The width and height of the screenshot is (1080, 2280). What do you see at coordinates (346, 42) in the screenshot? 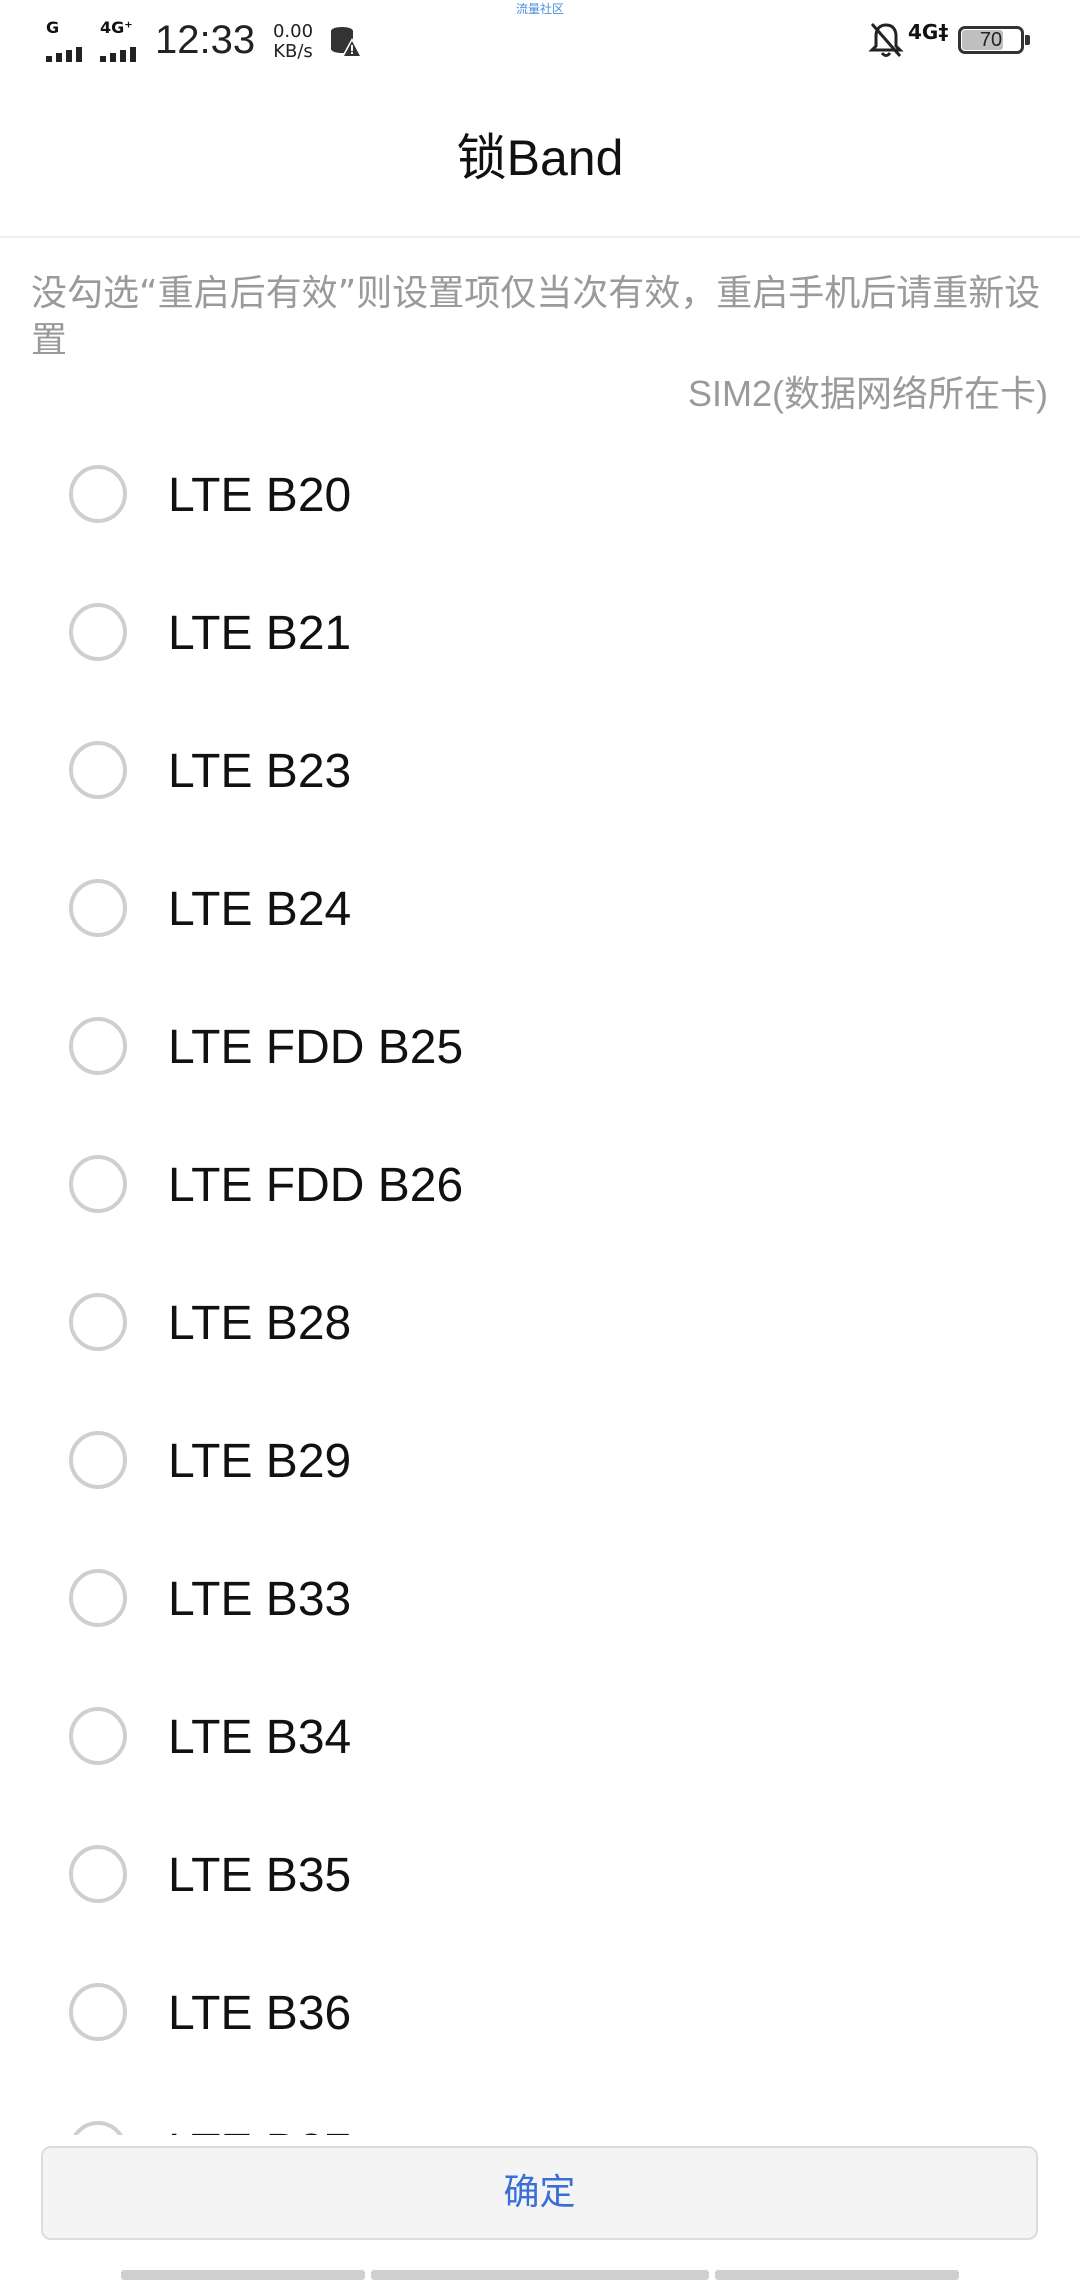
I see `data-warning-icon` at bounding box center [346, 42].